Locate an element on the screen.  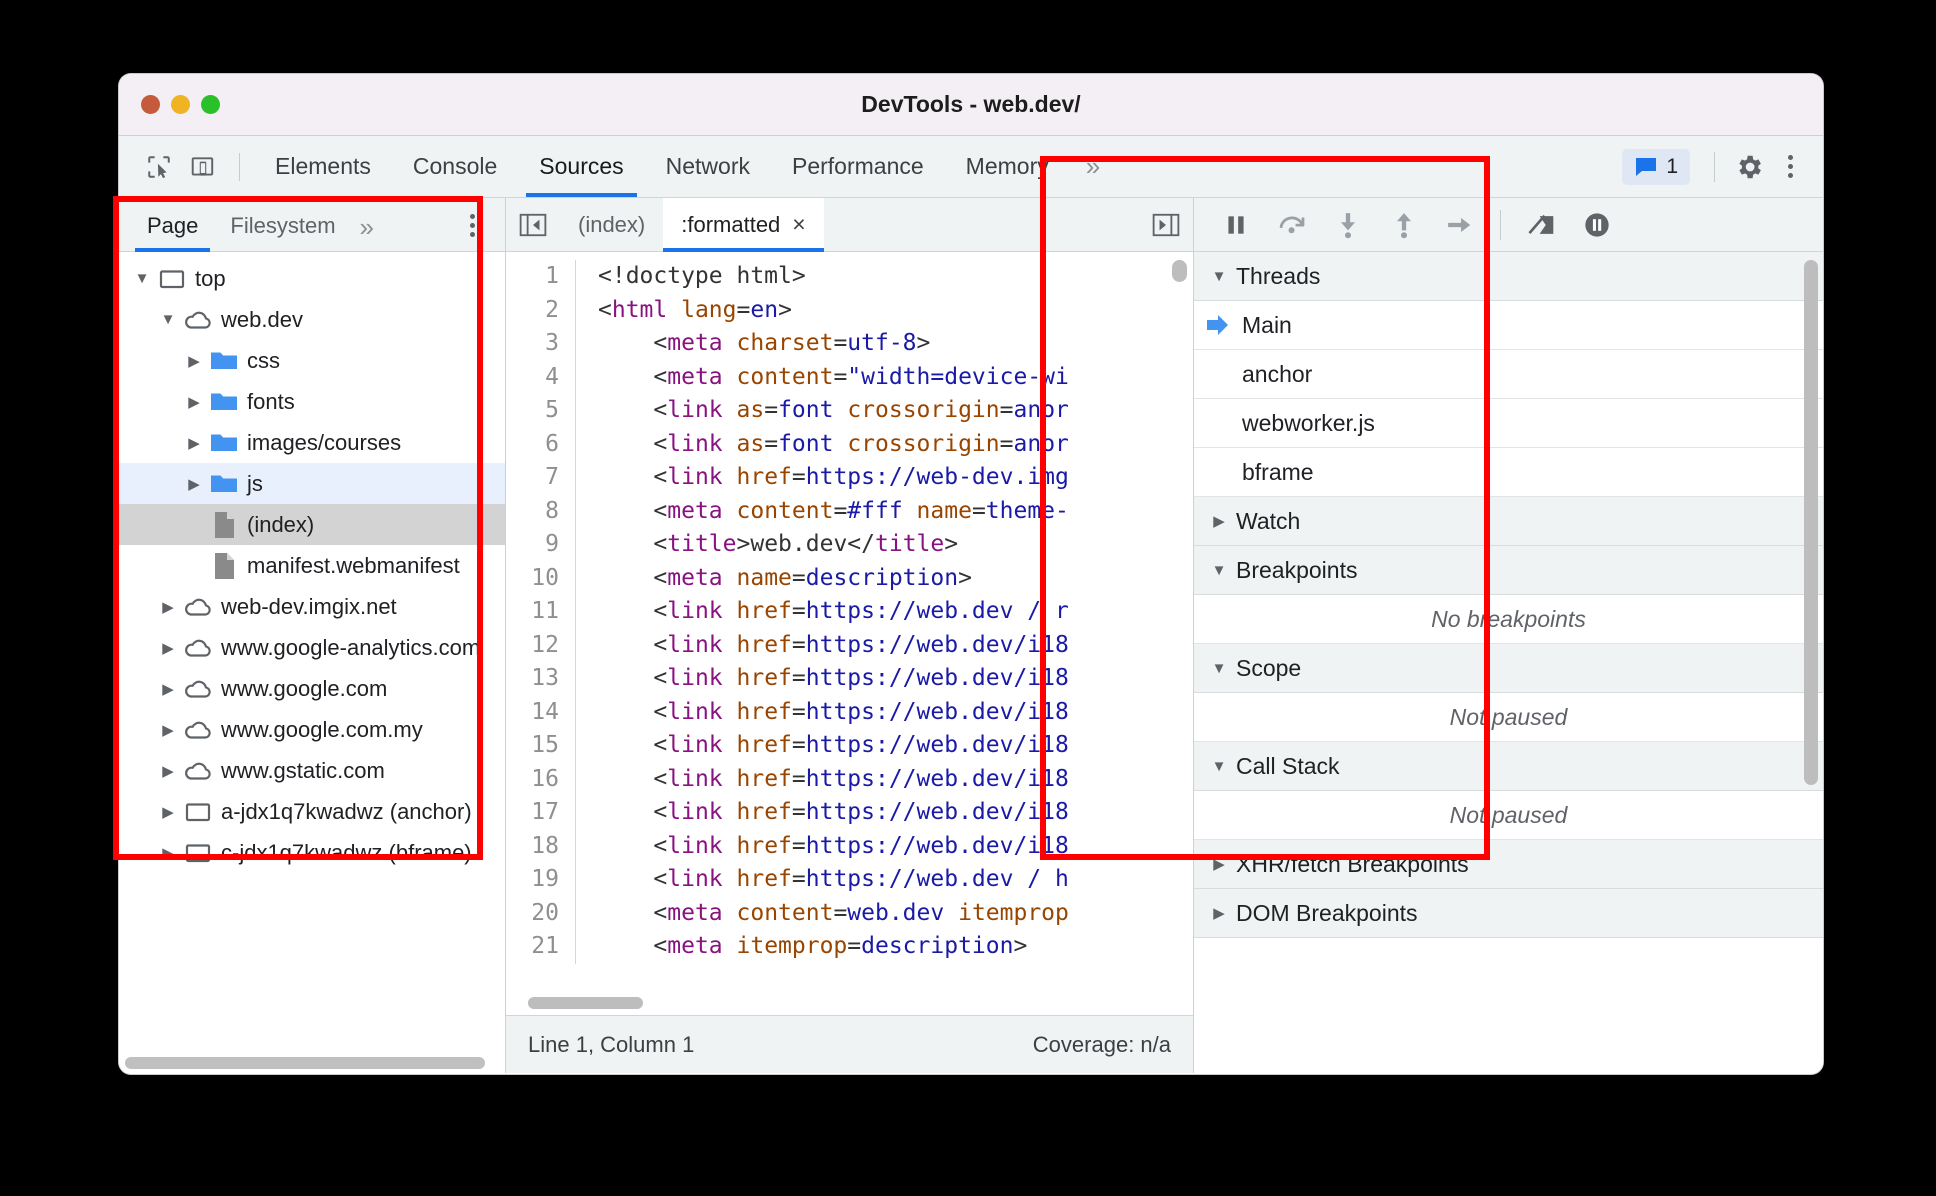
debugger-empty-message: Not paused is located at coordinates (1508, 717).